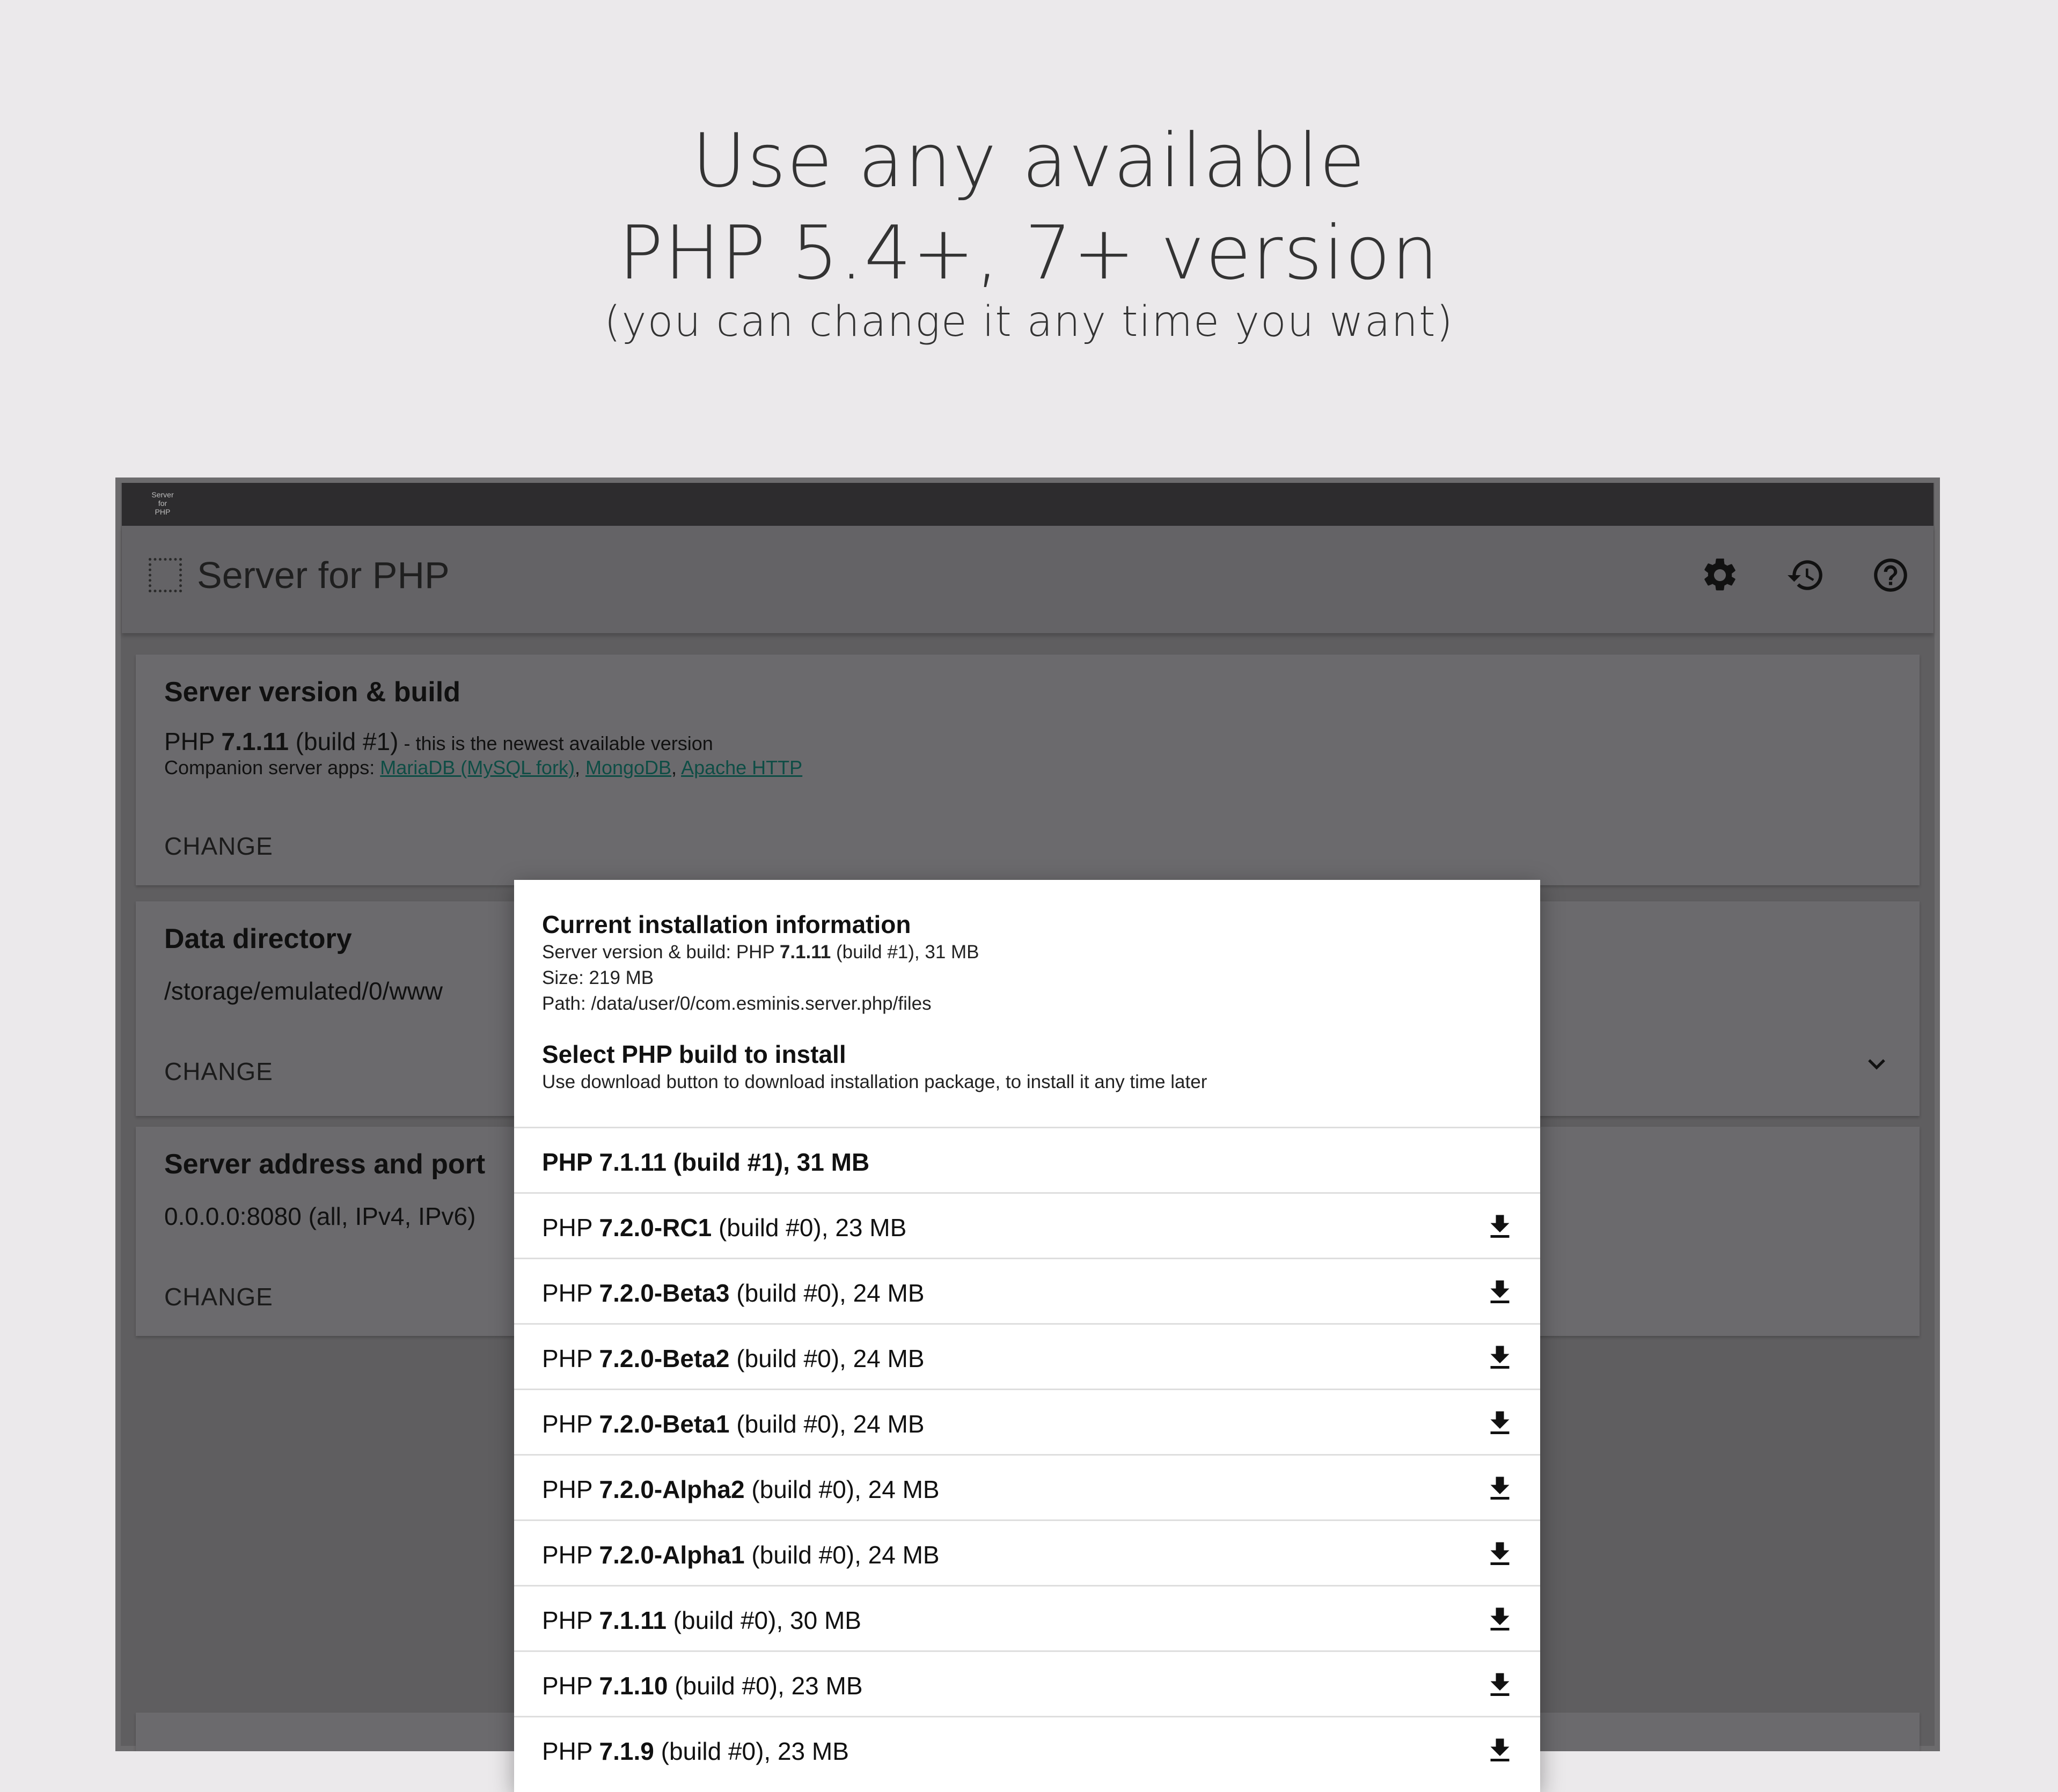  What do you see at coordinates (1891, 575) in the screenshot?
I see `help-icon` at bounding box center [1891, 575].